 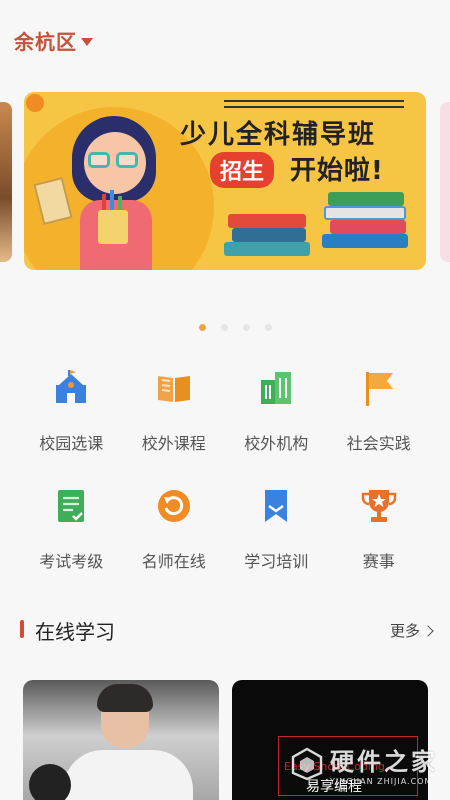 I want to click on pencil-cup-illustration, so click(x=113, y=227).